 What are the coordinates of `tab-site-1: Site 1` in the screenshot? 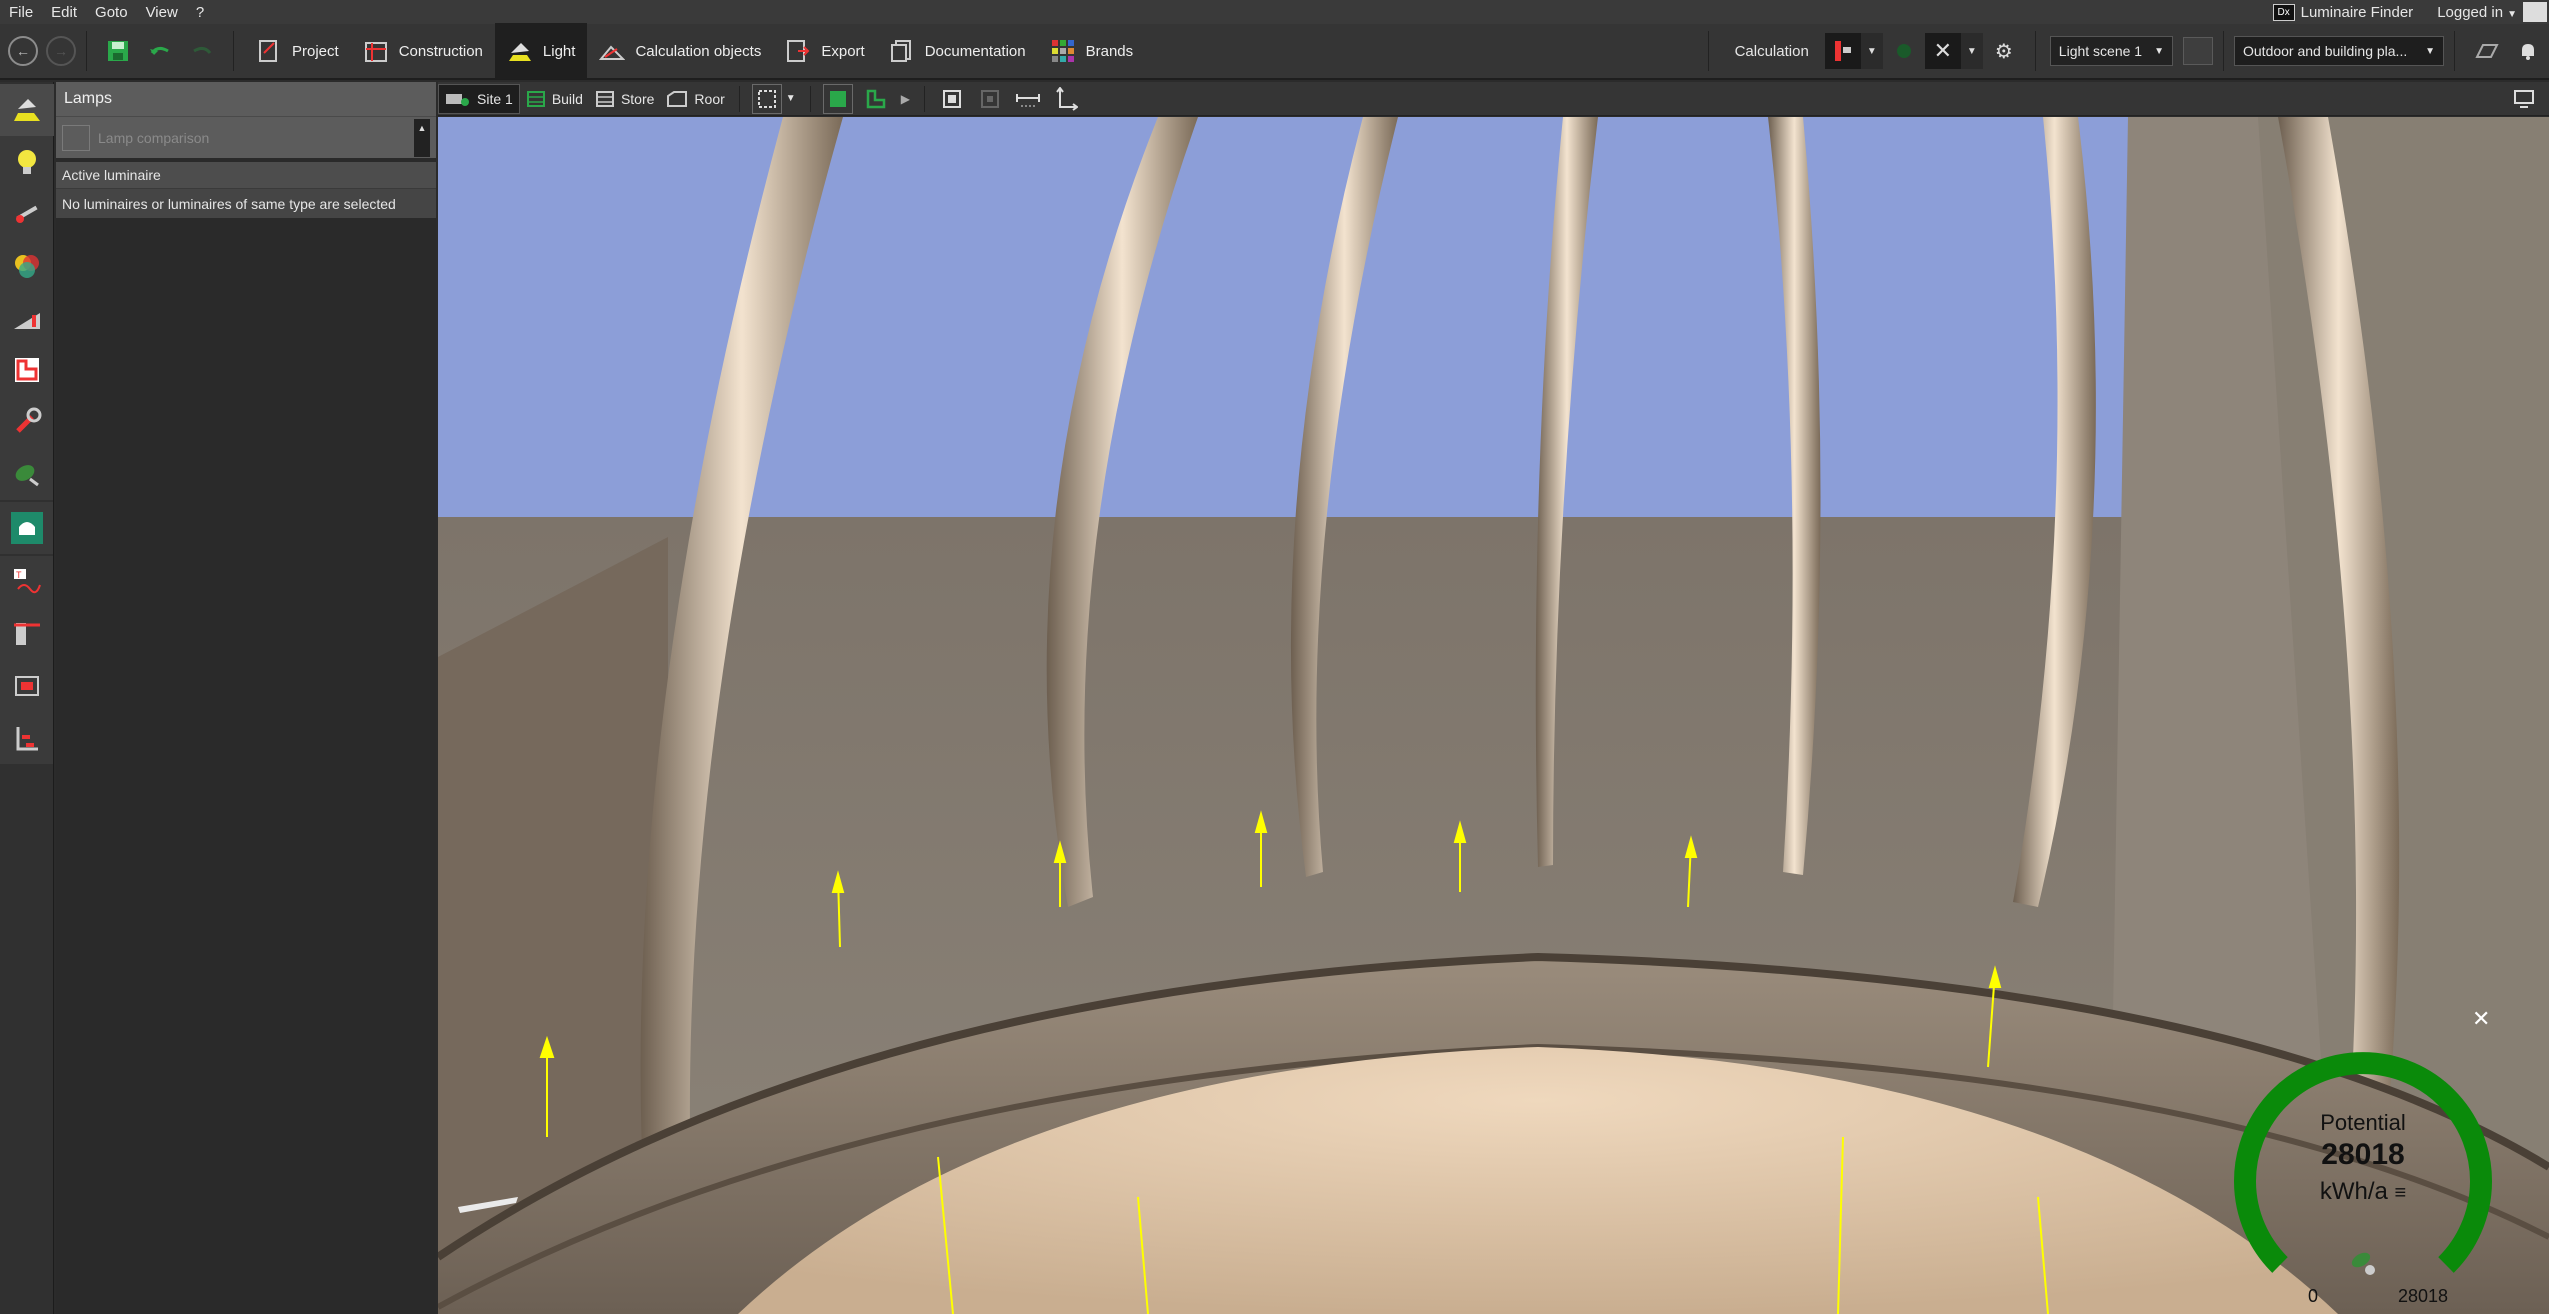 It's located at (479, 98).